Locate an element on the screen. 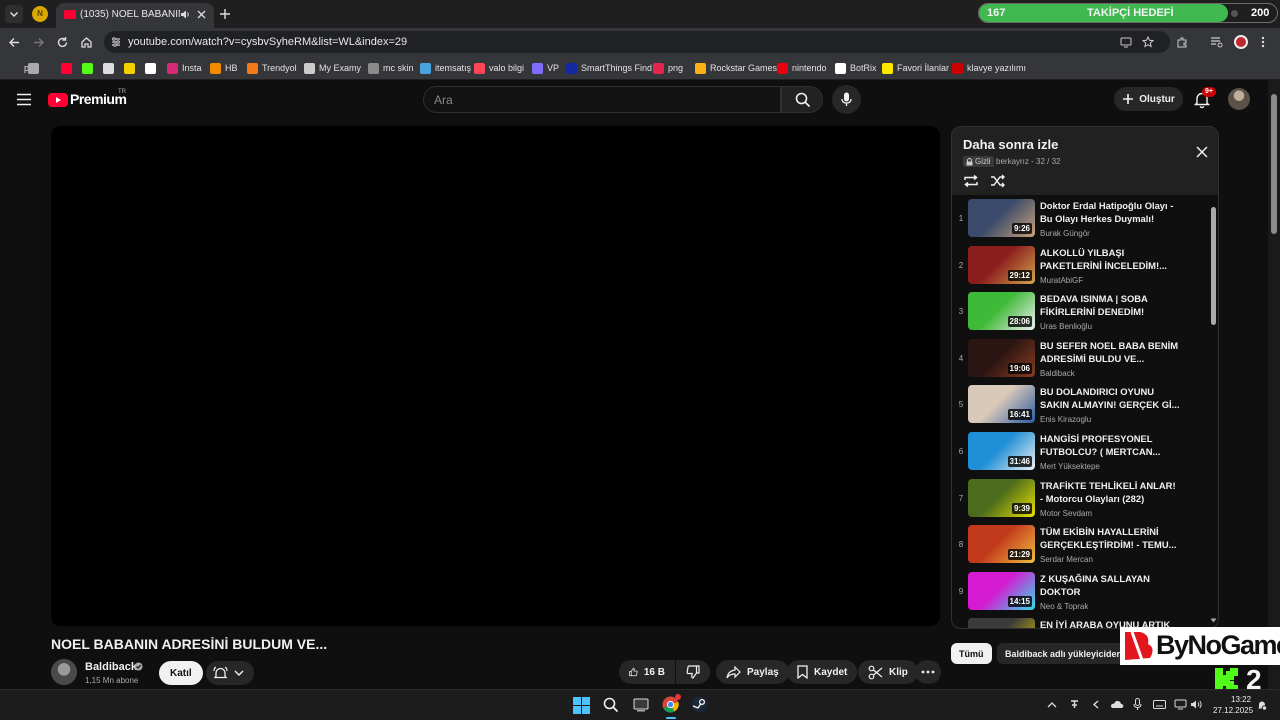  like-button: 16 B is located at coordinates (647, 672).